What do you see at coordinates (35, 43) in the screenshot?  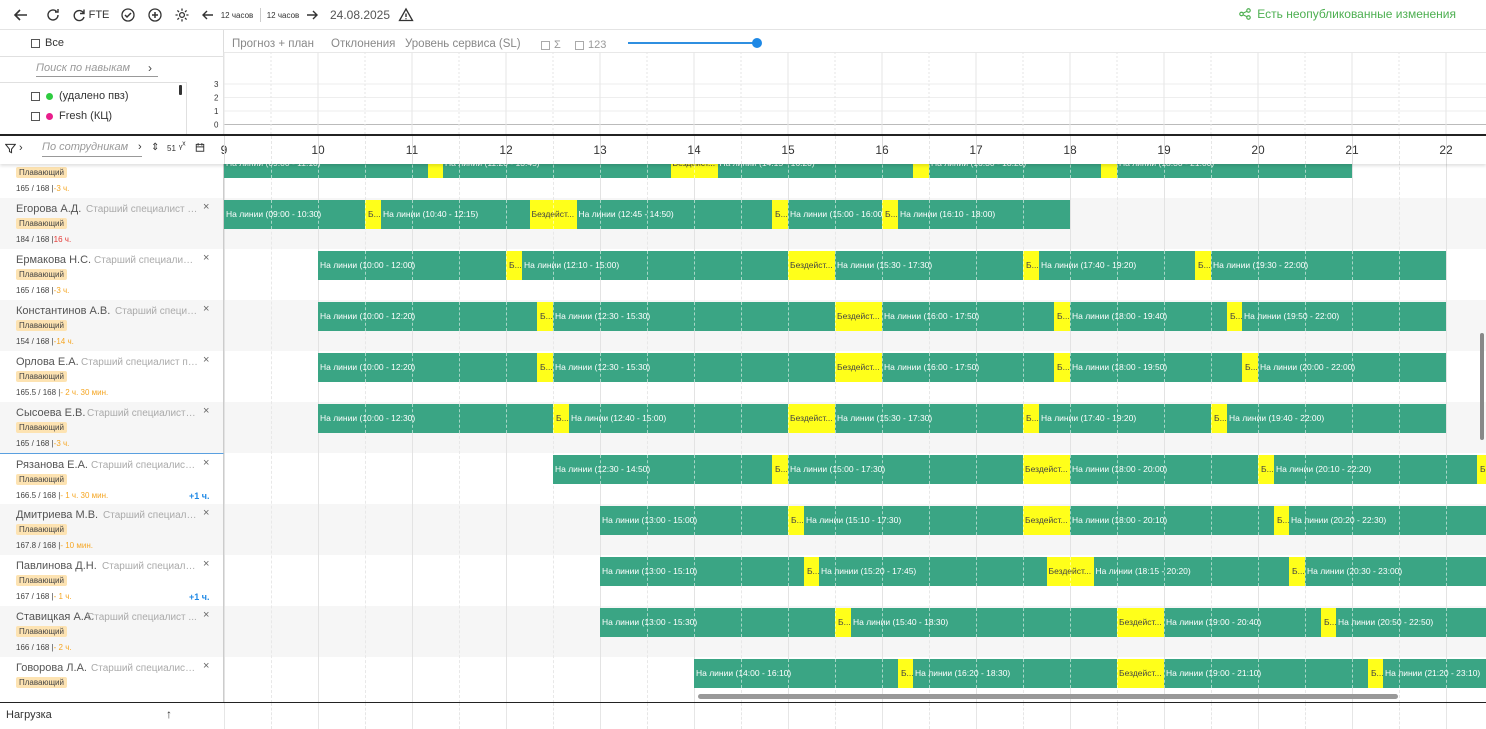 I see `select-all-checkbox` at bounding box center [35, 43].